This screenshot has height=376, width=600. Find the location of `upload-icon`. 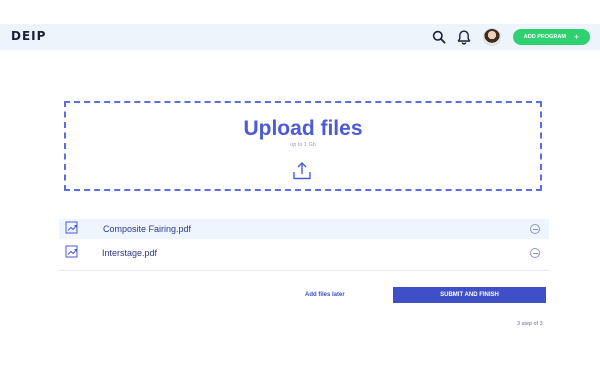

upload-icon is located at coordinates (302, 171).